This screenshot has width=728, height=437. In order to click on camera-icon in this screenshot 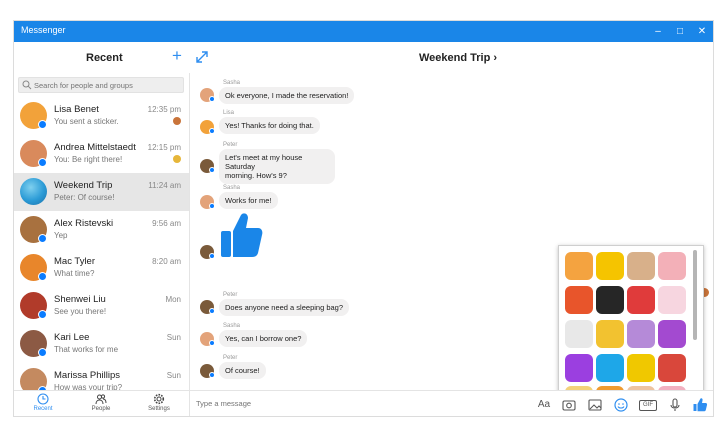, I will do `click(569, 405)`.